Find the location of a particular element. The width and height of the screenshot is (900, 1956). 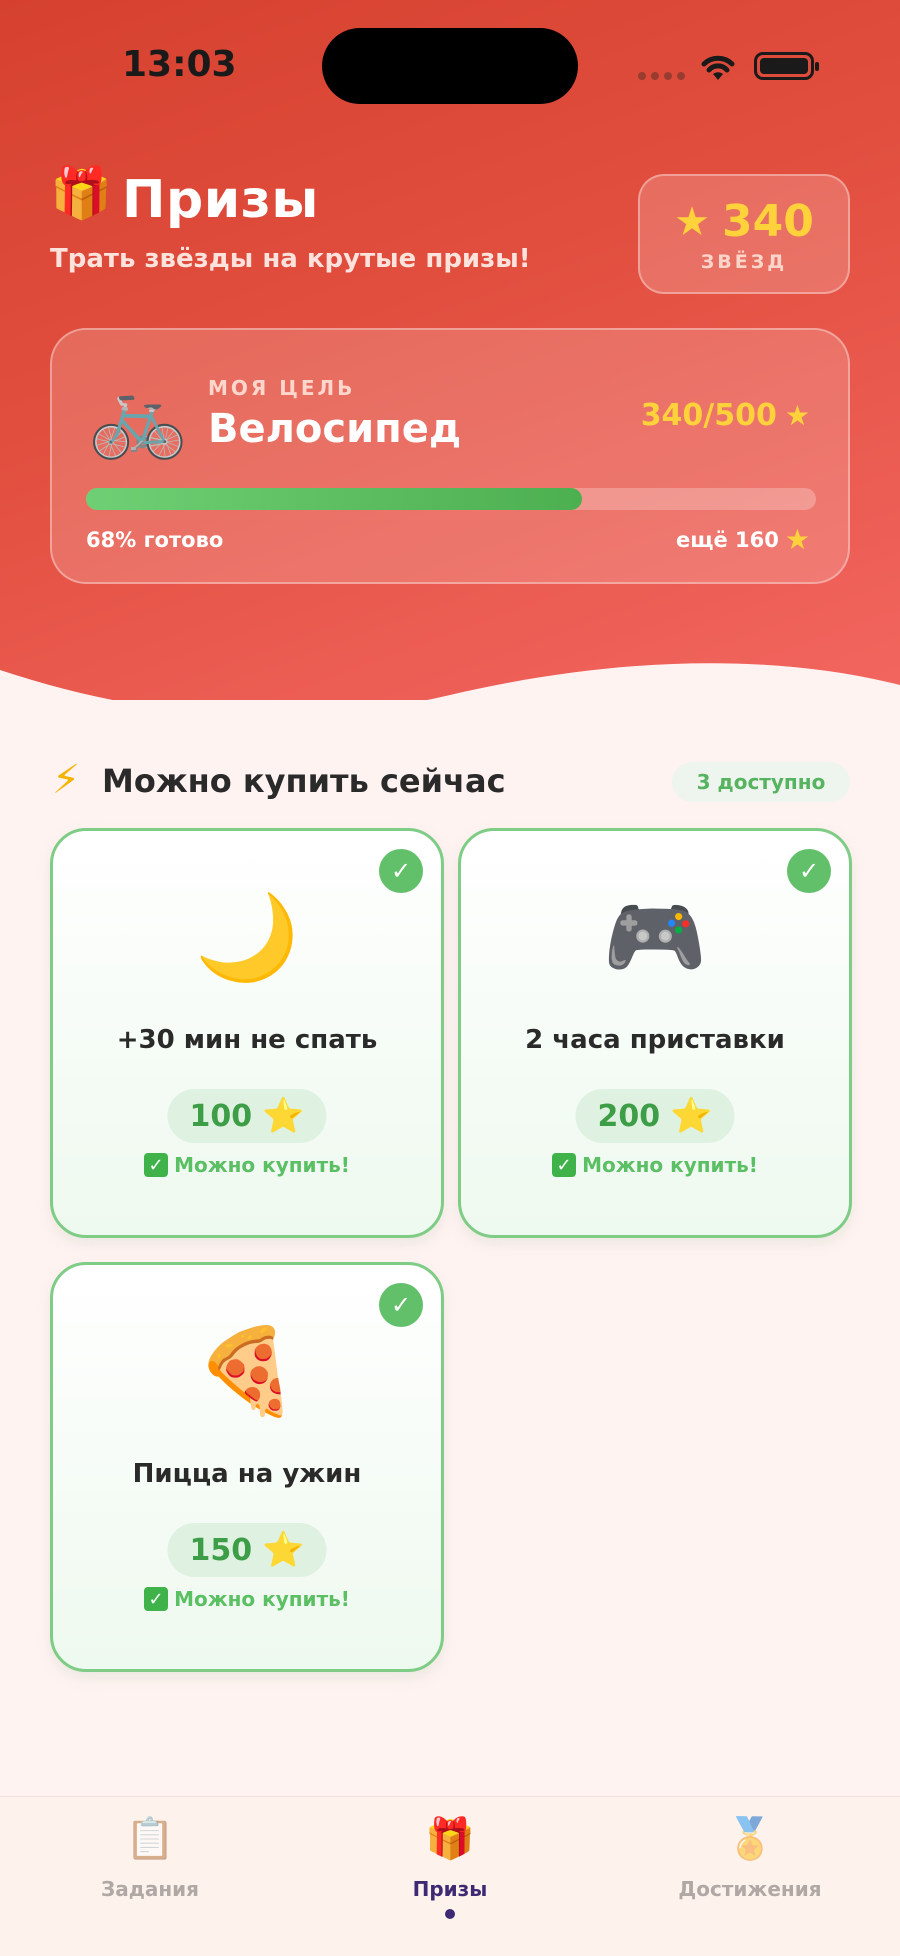

status-time: 13:03 is located at coordinates (179, 64).